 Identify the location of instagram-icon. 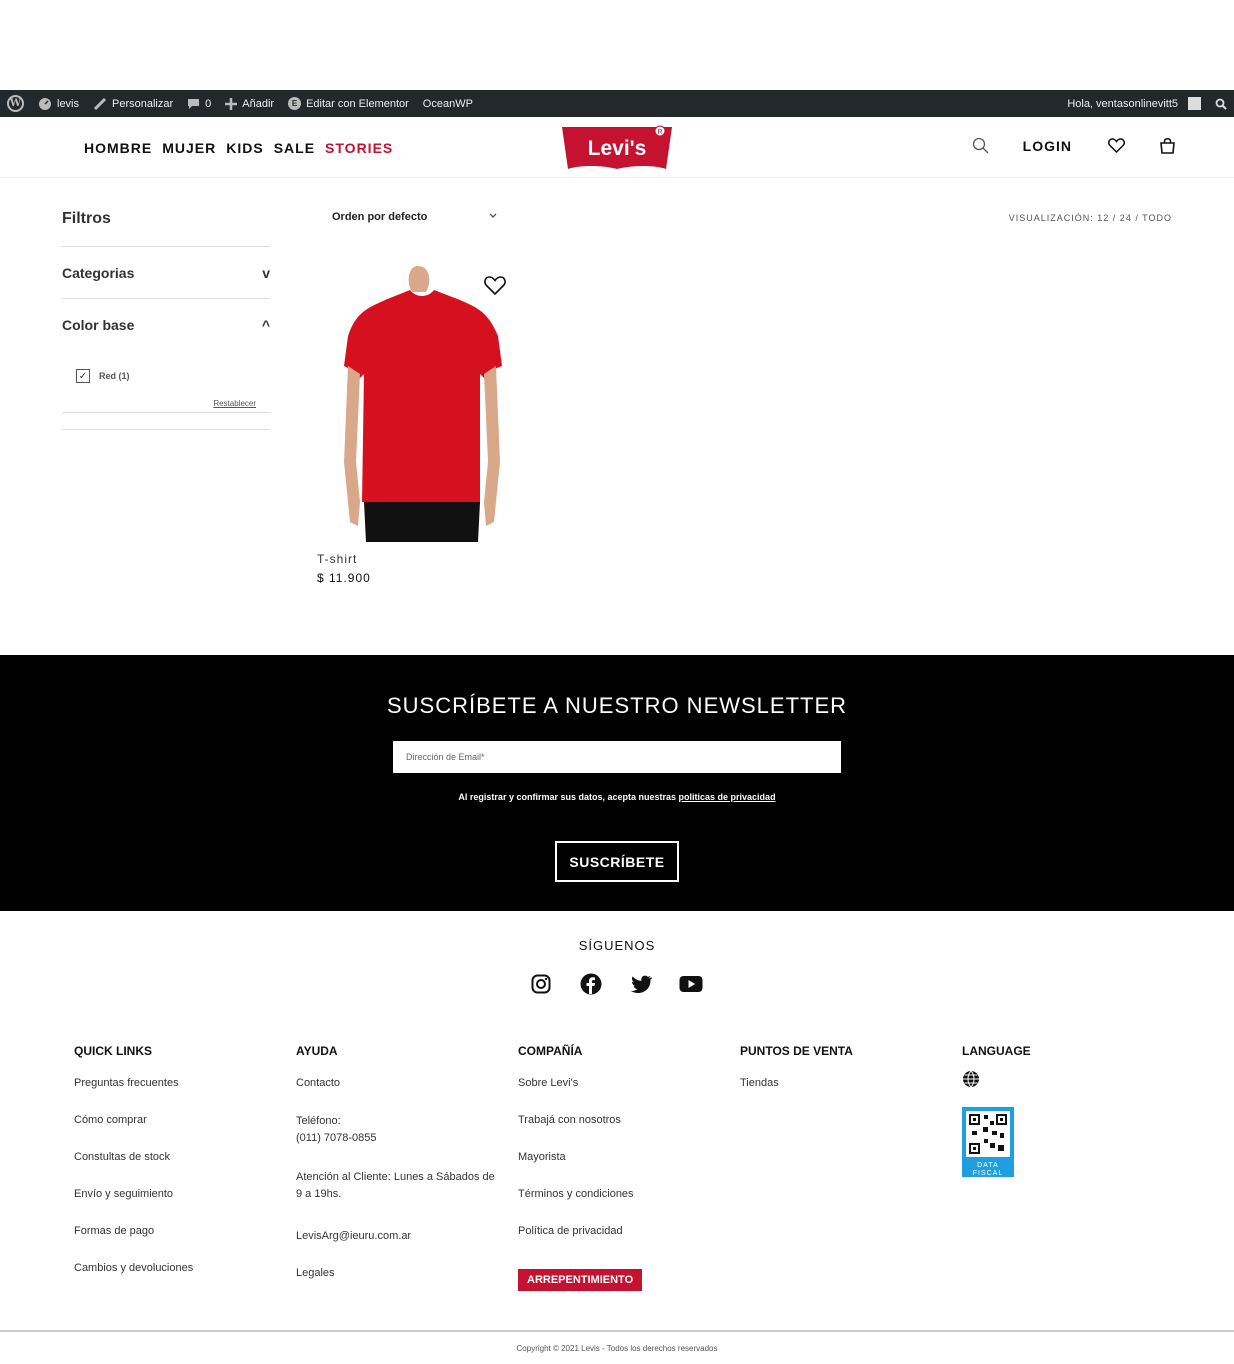
(541, 984).